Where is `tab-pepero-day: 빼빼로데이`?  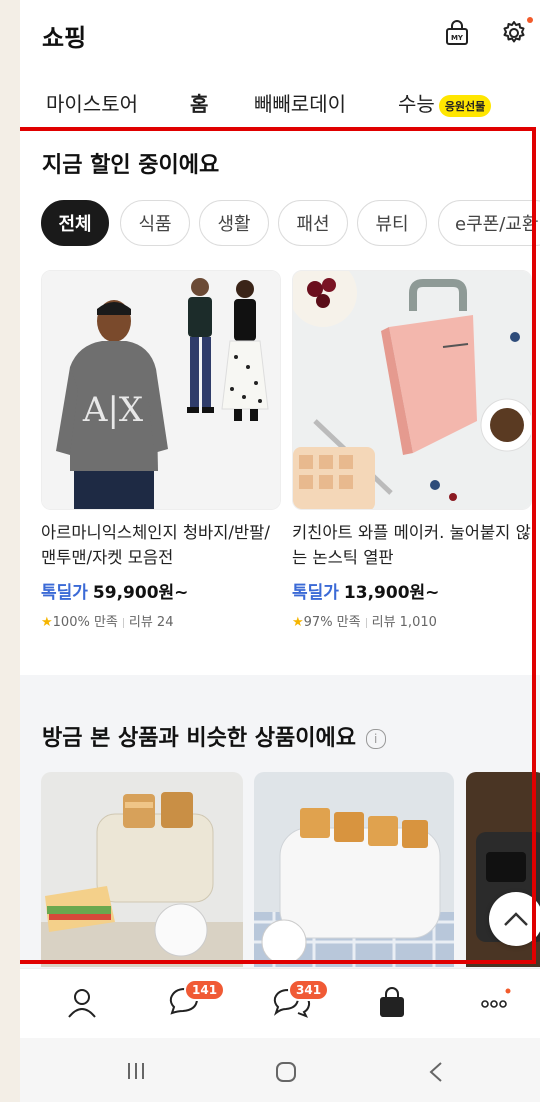
tab-pepero-day: 빼빼로데이 is located at coordinates (300, 102).